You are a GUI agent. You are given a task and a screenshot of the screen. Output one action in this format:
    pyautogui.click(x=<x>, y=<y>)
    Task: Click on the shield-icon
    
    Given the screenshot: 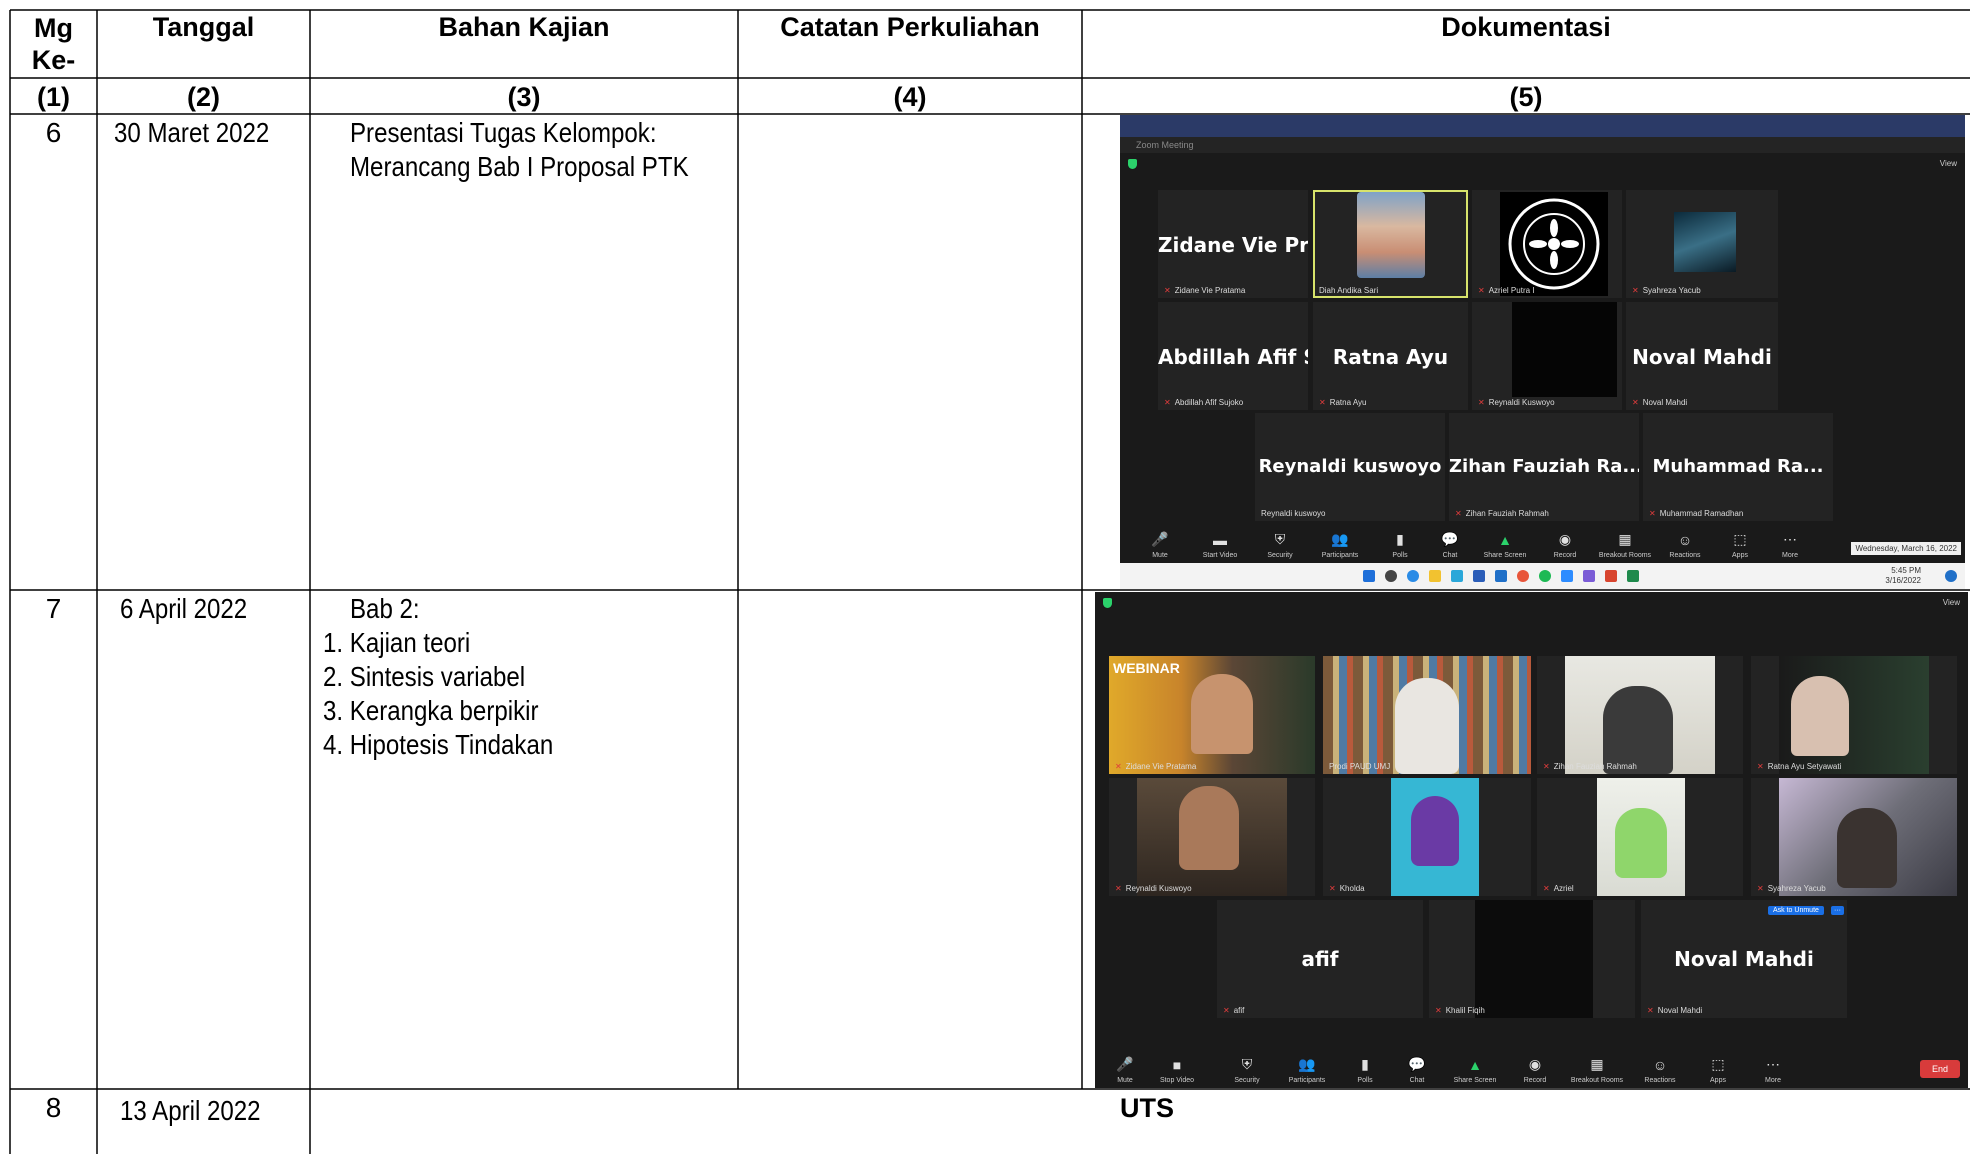 What is the action you would take?
    pyautogui.click(x=1132, y=164)
    